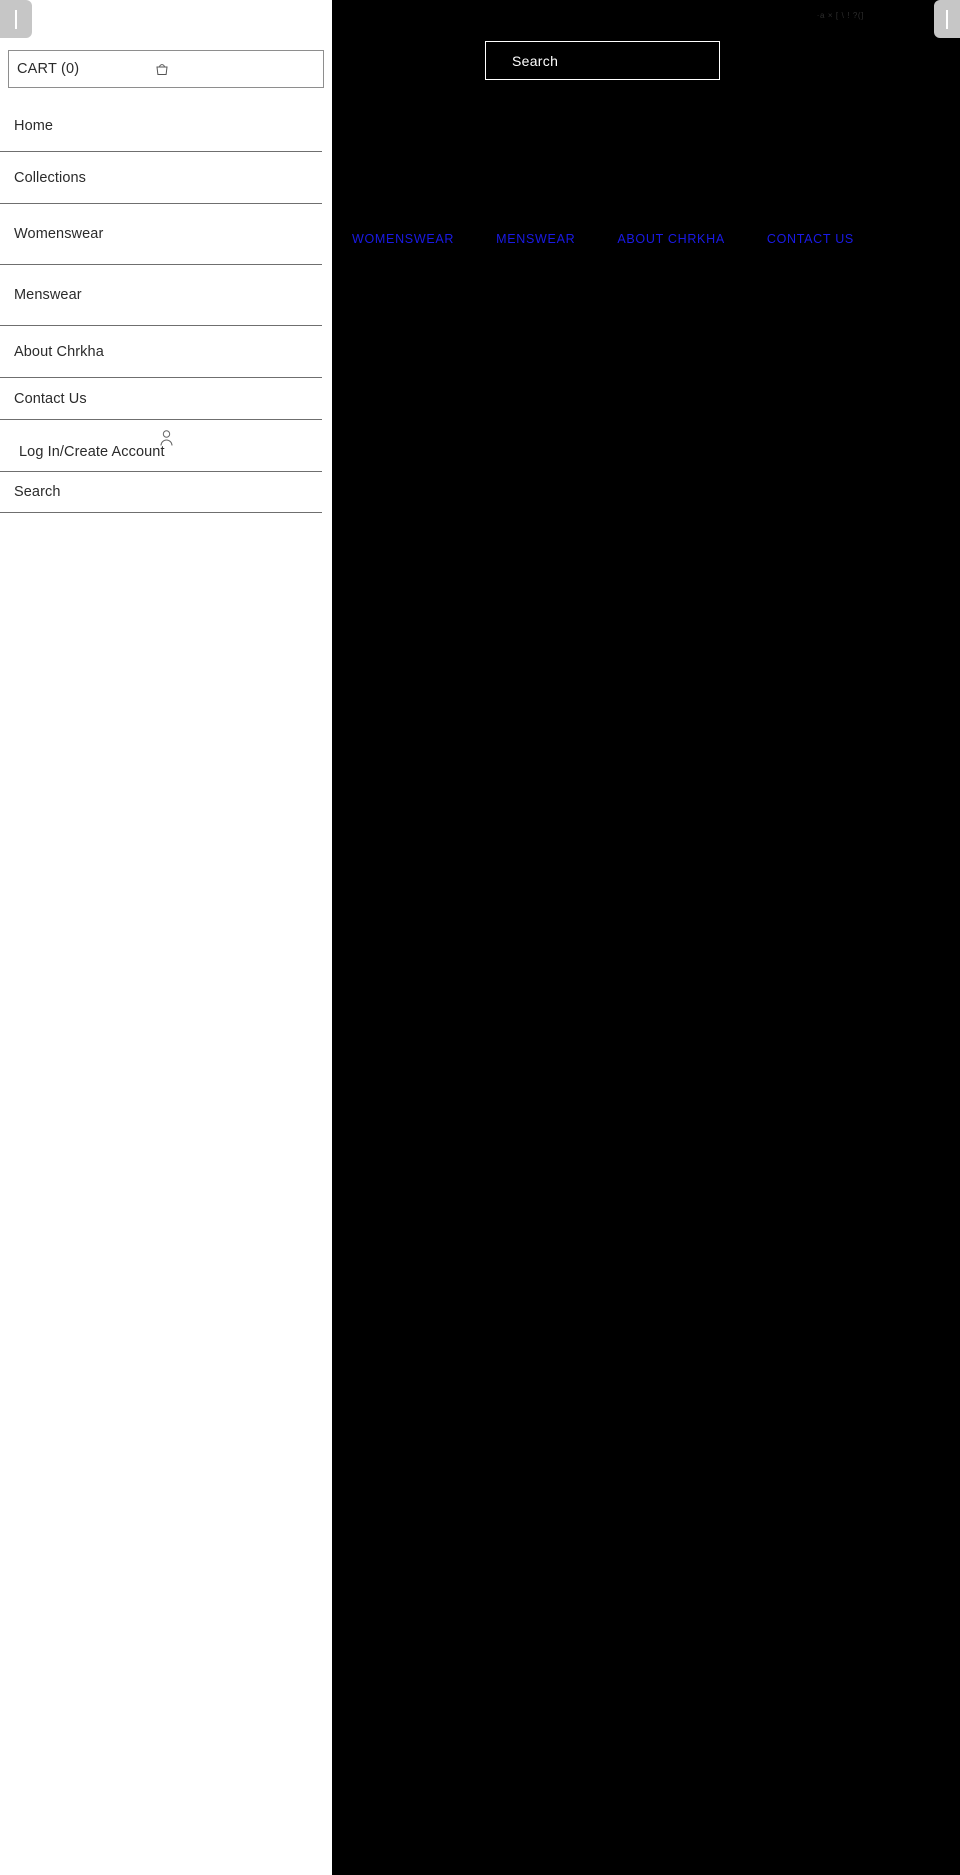 The width and height of the screenshot is (960, 1875). What do you see at coordinates (535, 60) in the screenshot?
I see `search-input-value: Search` at bounding box center [535, 60].